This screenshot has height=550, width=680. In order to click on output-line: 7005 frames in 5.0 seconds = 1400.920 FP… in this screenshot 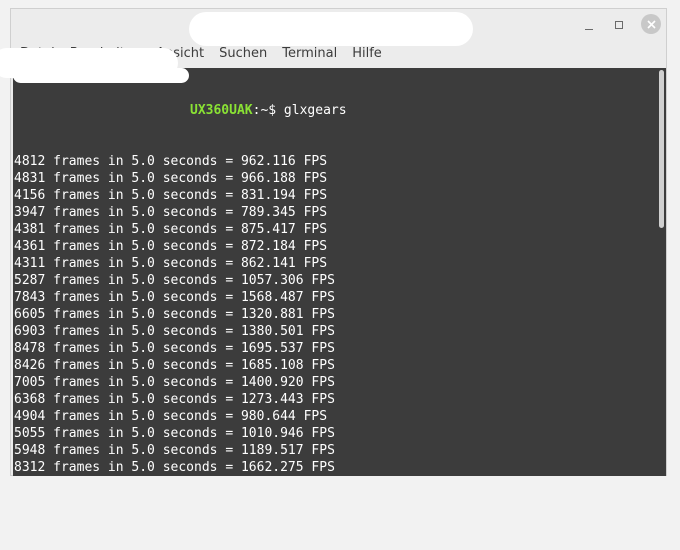, I will do `click(174, 382)`.